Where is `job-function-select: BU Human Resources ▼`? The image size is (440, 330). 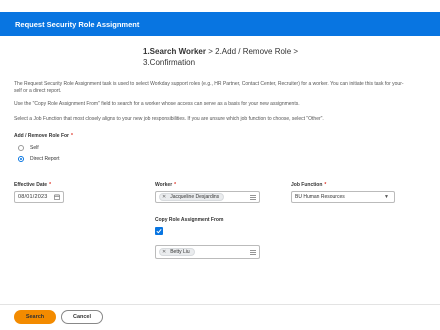 job-function-select: BU Human Resources ▼ is located at coordinates (343, 197).